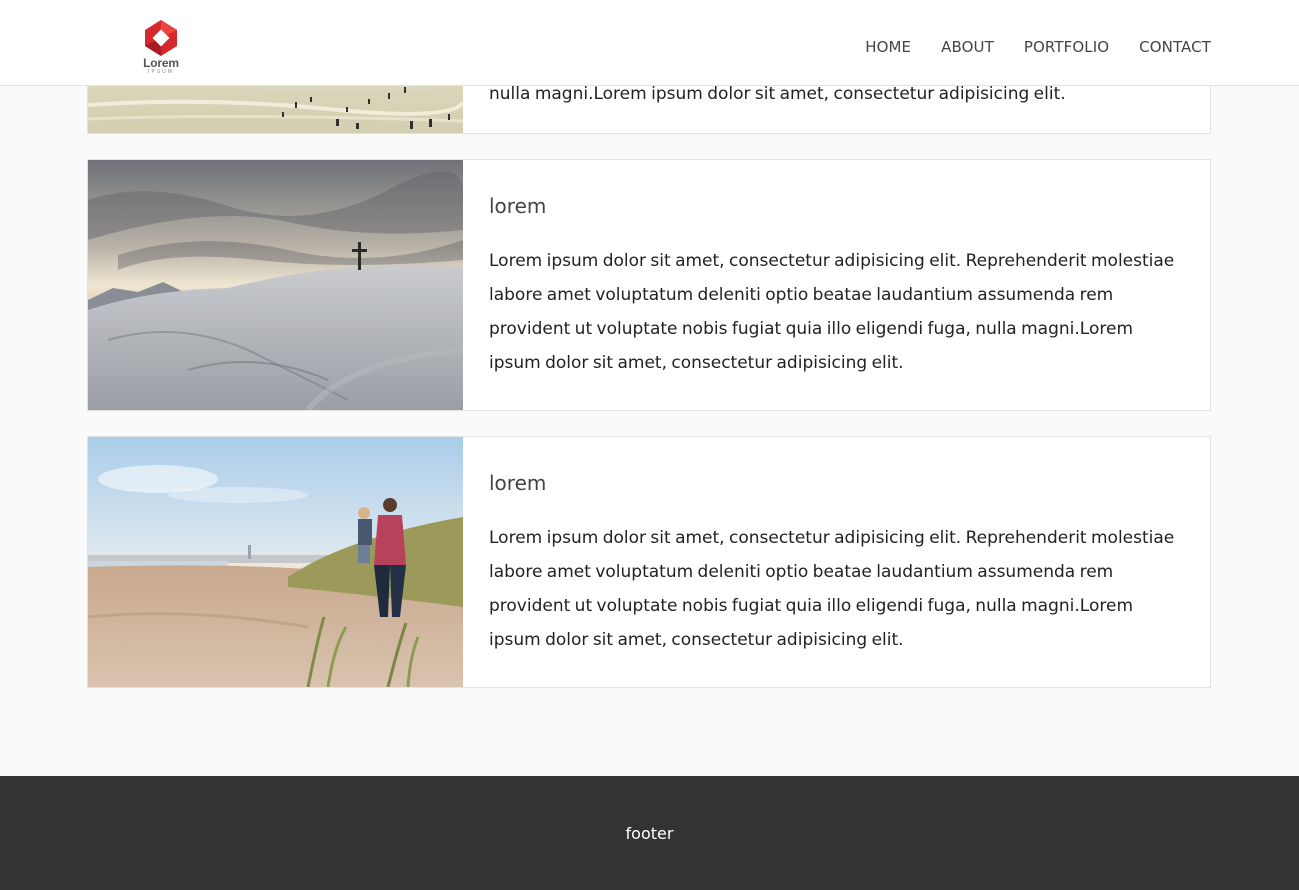 Image resolution: width=1299 pixels, height=890 pixels. Describe the element at coordinates (275, 285) in the screenshot. I see `snowy-hill-cross-photo` at that location.